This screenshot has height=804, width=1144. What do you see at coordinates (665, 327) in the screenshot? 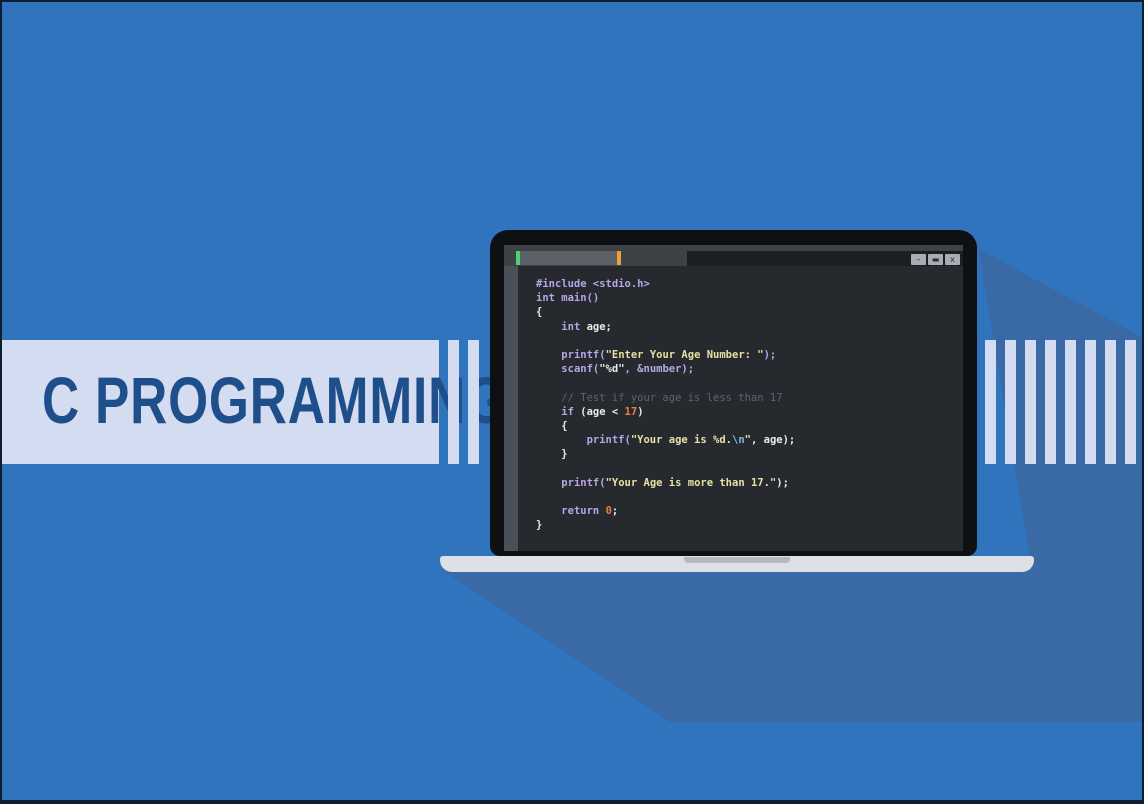
I see `code-line: int age;` at bounding box center [665, 327].